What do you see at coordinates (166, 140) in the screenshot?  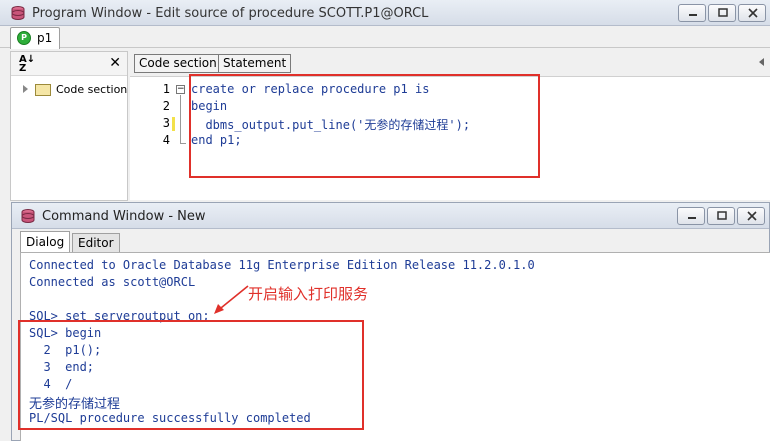 I see `line-number: 4` at bounding box center [166, 140].